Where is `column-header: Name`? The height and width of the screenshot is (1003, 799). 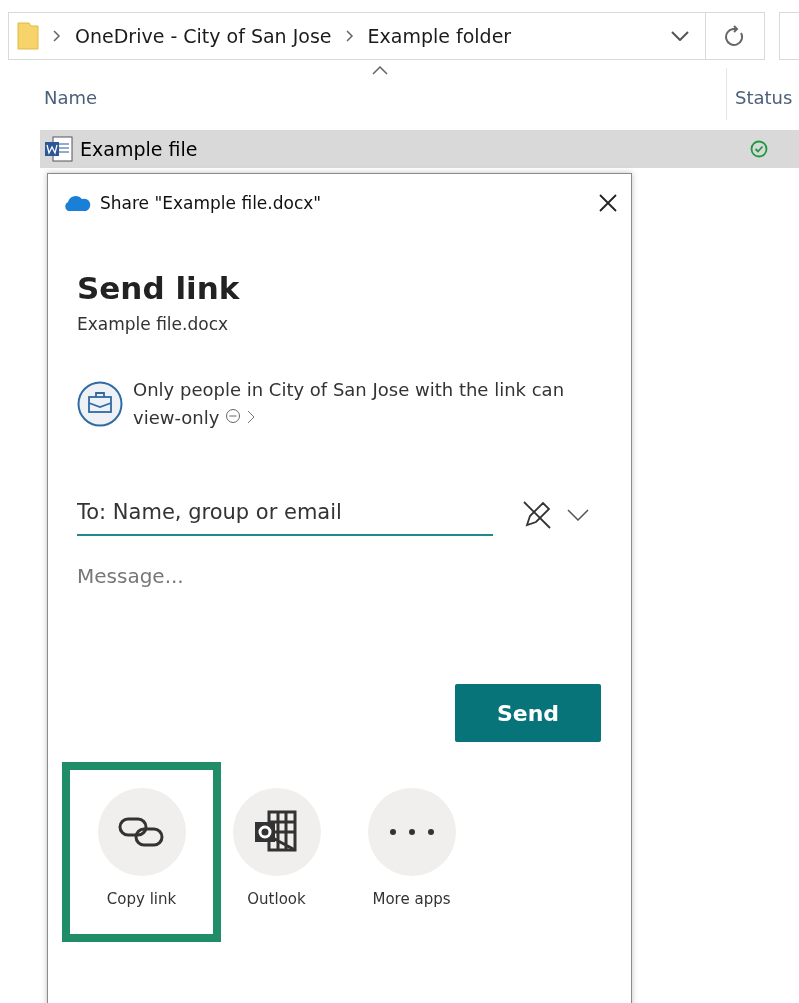
column-header: Name is located at coordinates (381, 94).